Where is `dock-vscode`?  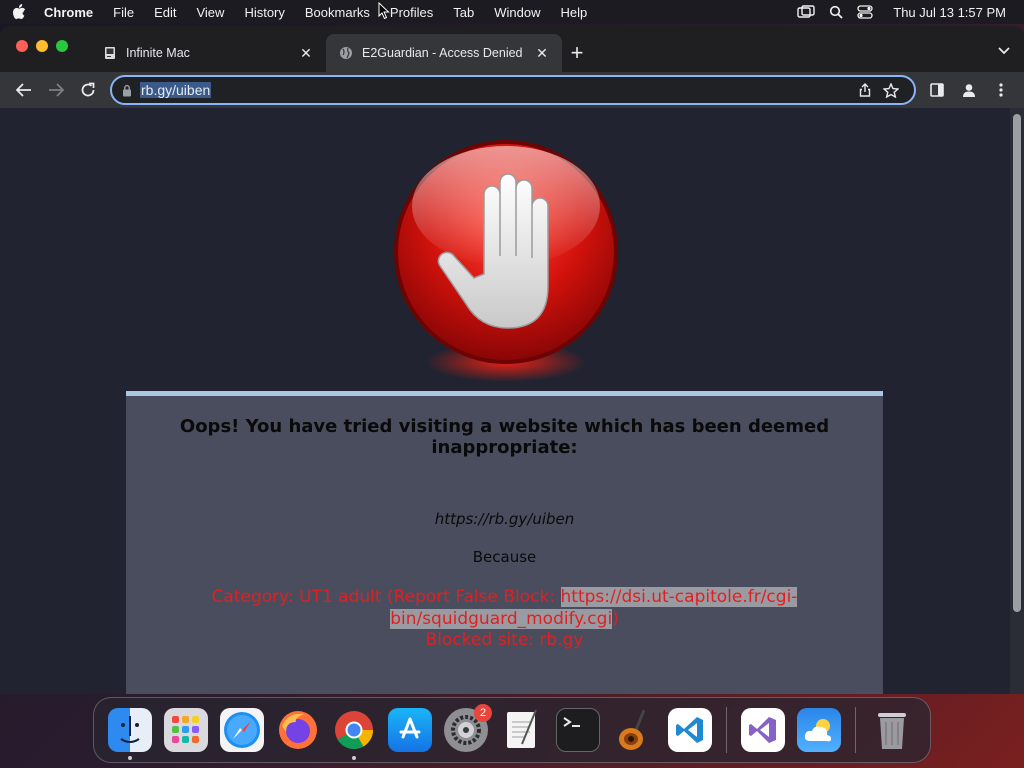
dock-vscode is located at coordinates (690, 730).